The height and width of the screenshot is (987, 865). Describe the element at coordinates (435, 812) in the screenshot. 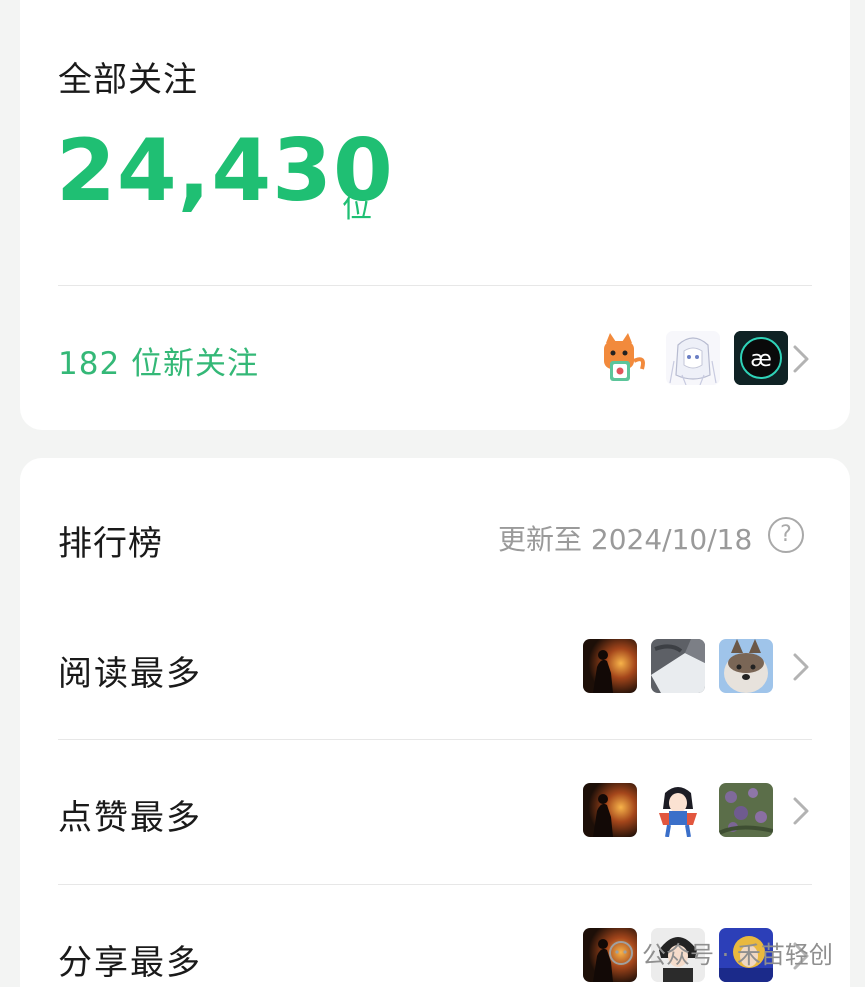

I see `ranking-row-most-liked: 点赞最多` at that location.